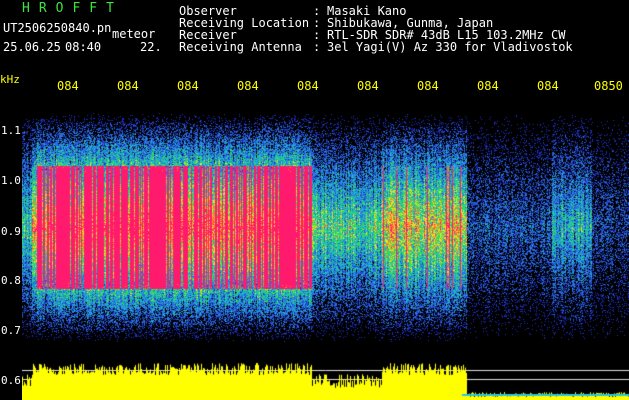 This screenshot has width=629, height=400. Describe the element at coordinates (317, 47) in the screenshot. I see `antenna-sep: :` at that location.